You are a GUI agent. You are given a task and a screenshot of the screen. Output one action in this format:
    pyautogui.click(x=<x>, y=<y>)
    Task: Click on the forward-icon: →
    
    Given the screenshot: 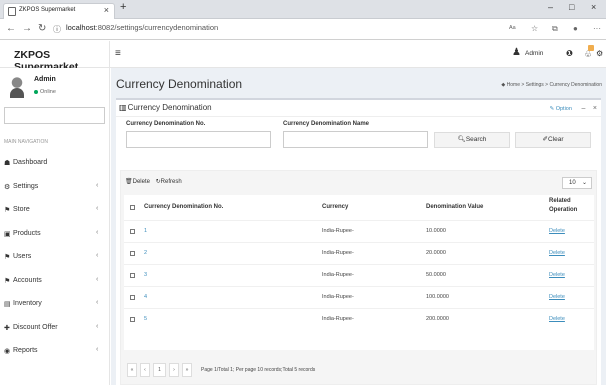 What is the action you would take?
    pyautogui.click(x=27, y=28)
    